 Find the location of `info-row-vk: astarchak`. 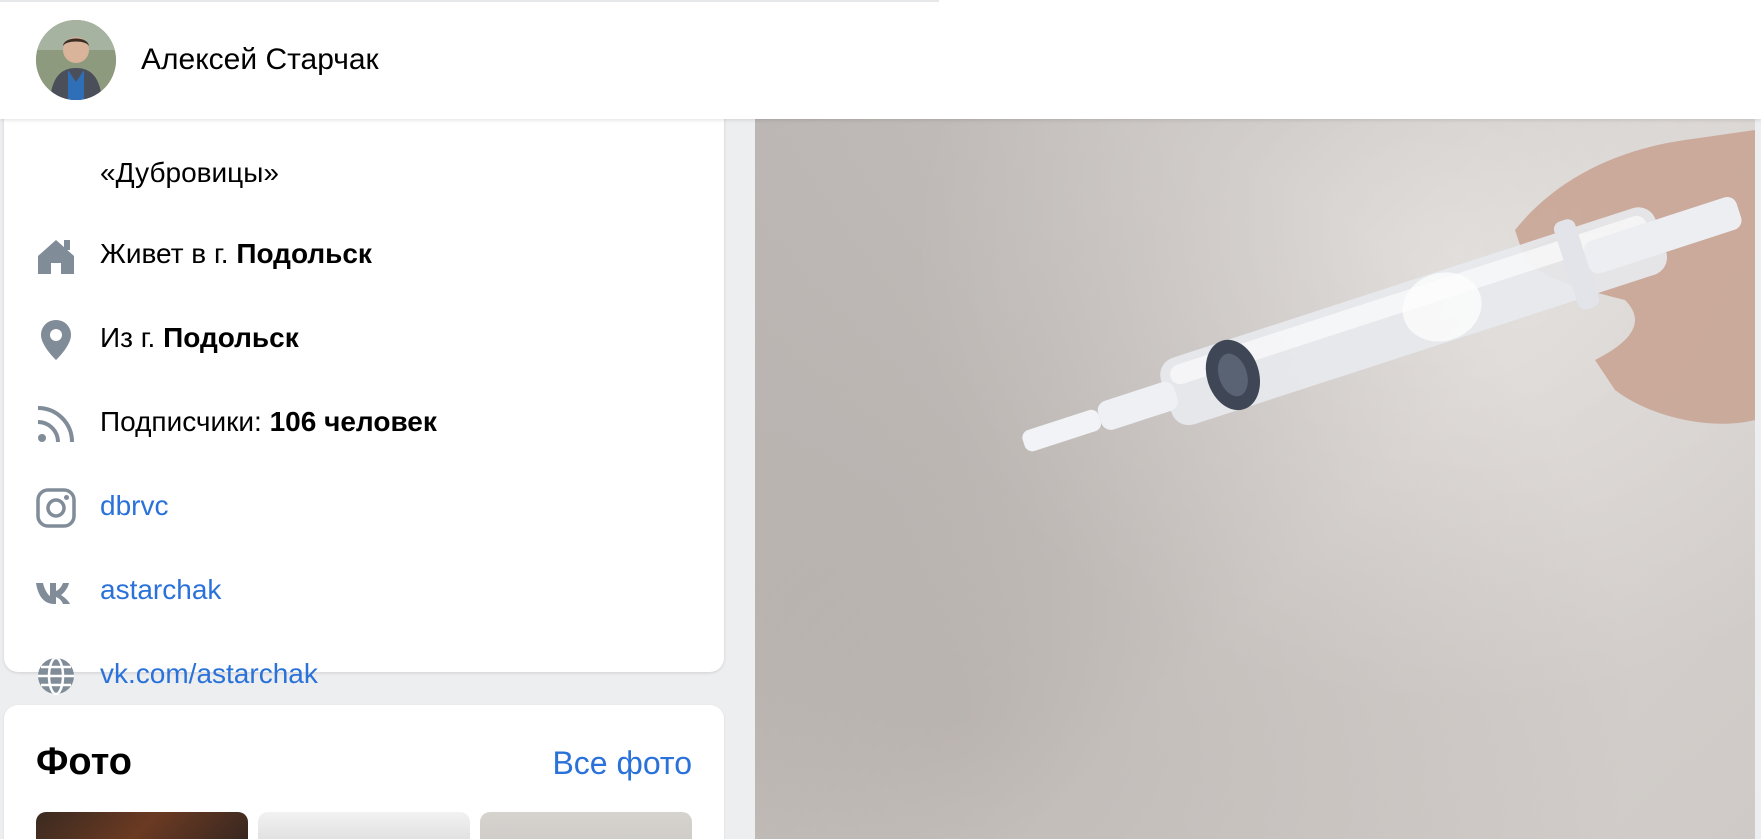

info-row-vk: astarchak is located at coordinates (364, 588).